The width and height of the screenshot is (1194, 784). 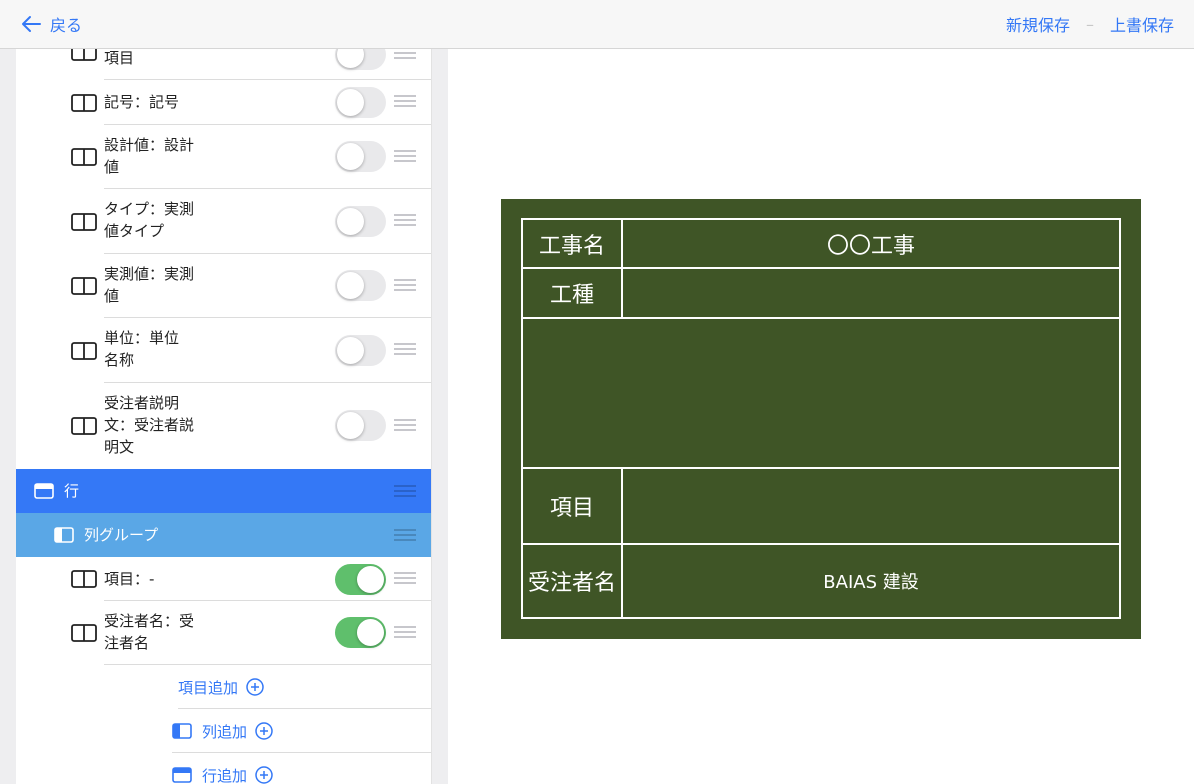 I want to click on list-item: 実測値：実測 値, so click(x=223, y=286).